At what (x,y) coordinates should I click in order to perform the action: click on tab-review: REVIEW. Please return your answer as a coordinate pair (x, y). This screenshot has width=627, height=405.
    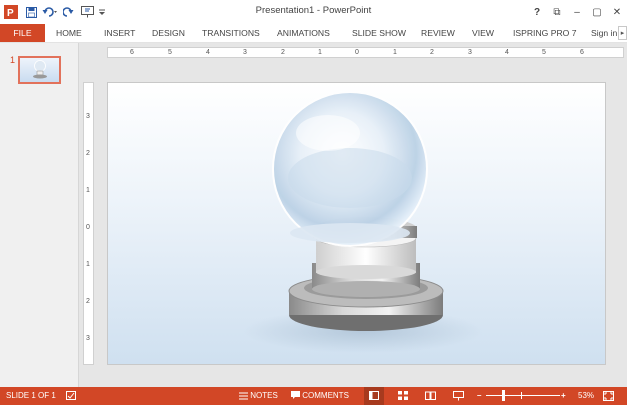
    Looking at the image, I should click on (438, 33).